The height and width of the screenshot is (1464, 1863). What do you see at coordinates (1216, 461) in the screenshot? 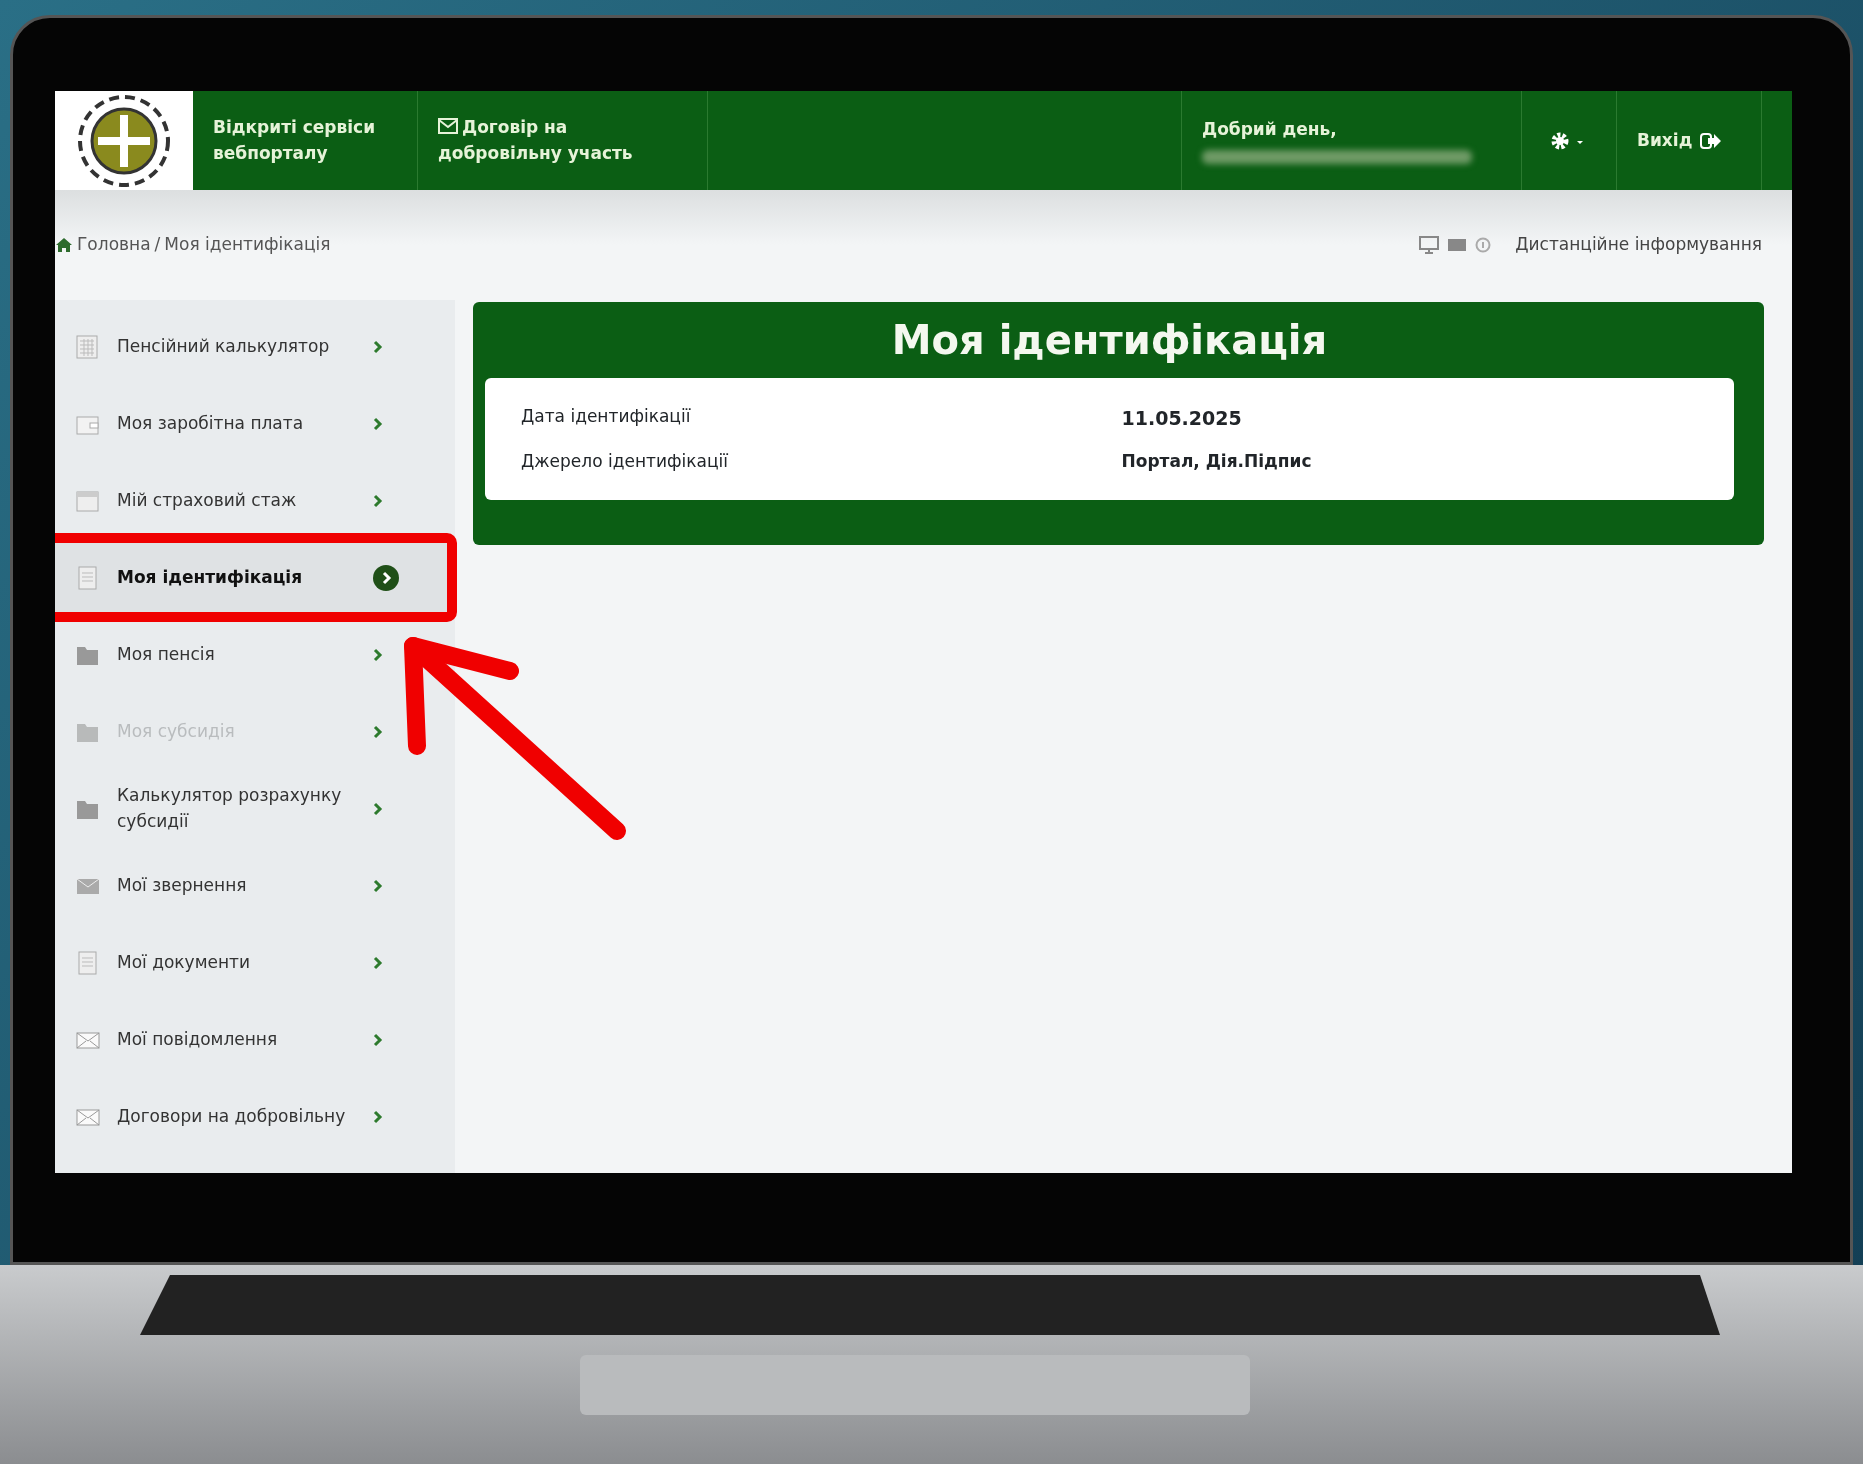
I see `field-value: Портал, Дія.Підпис` at bounding box center [1216, 461].